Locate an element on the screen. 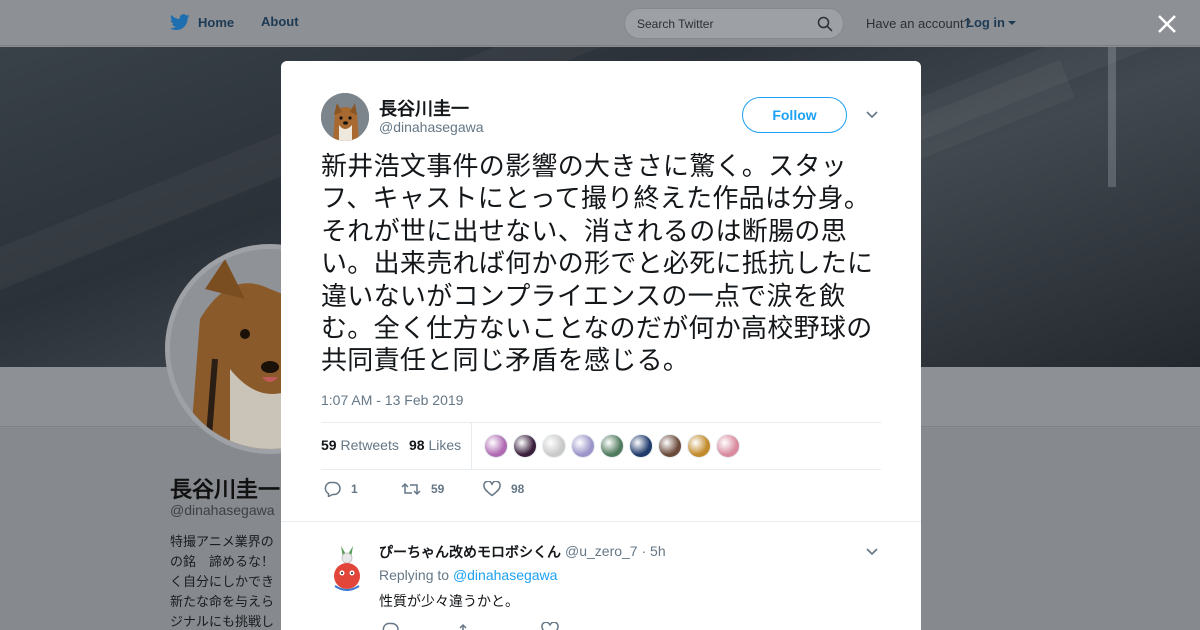  search-input is located at coordinates (727, 23).